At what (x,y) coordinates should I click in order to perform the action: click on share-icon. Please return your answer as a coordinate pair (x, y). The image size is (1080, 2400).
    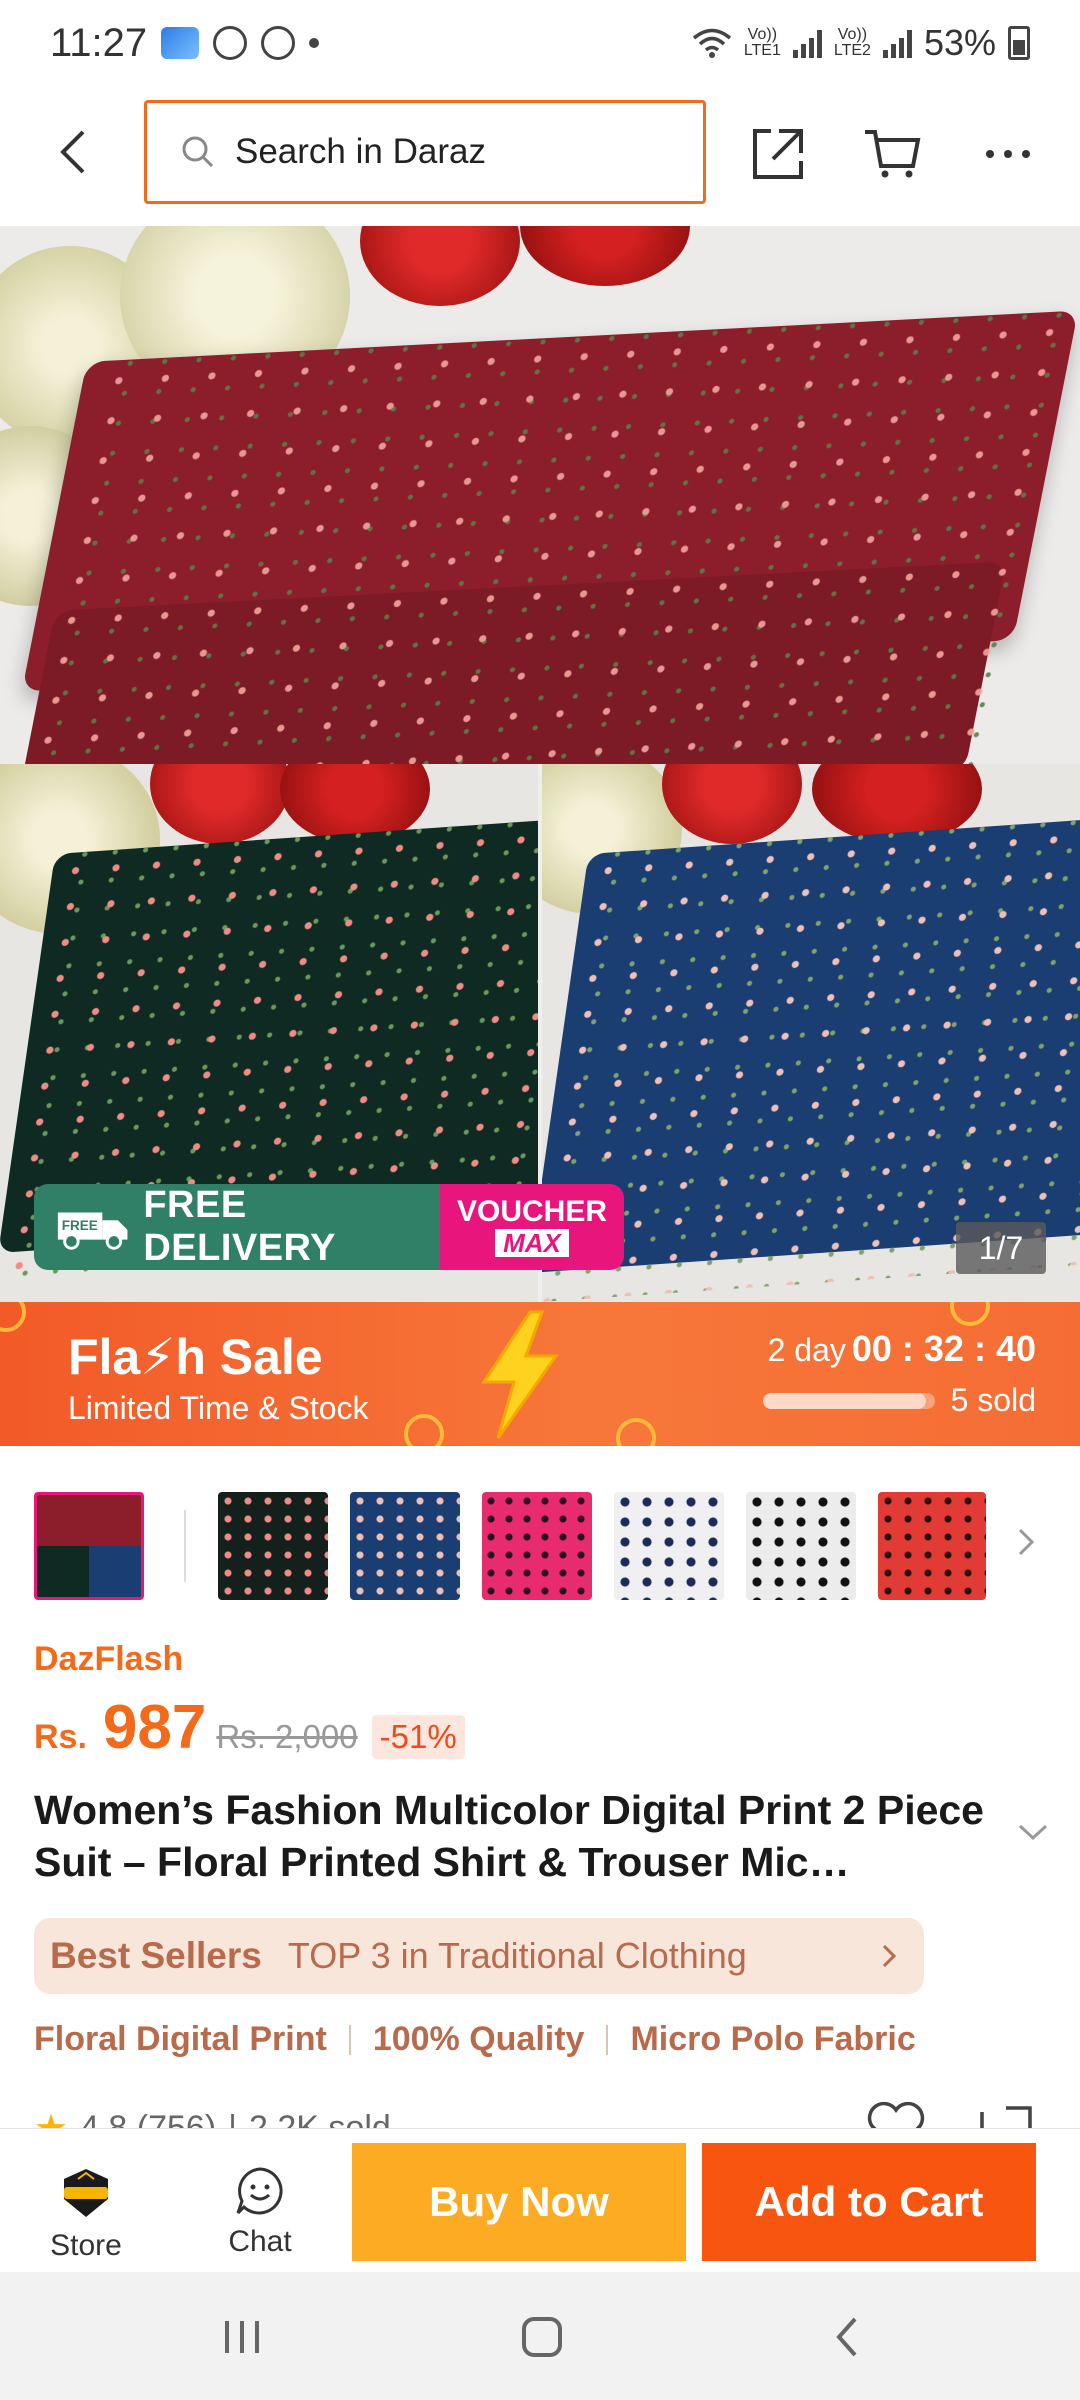
    Looking at the image, I should click on (778, 154).